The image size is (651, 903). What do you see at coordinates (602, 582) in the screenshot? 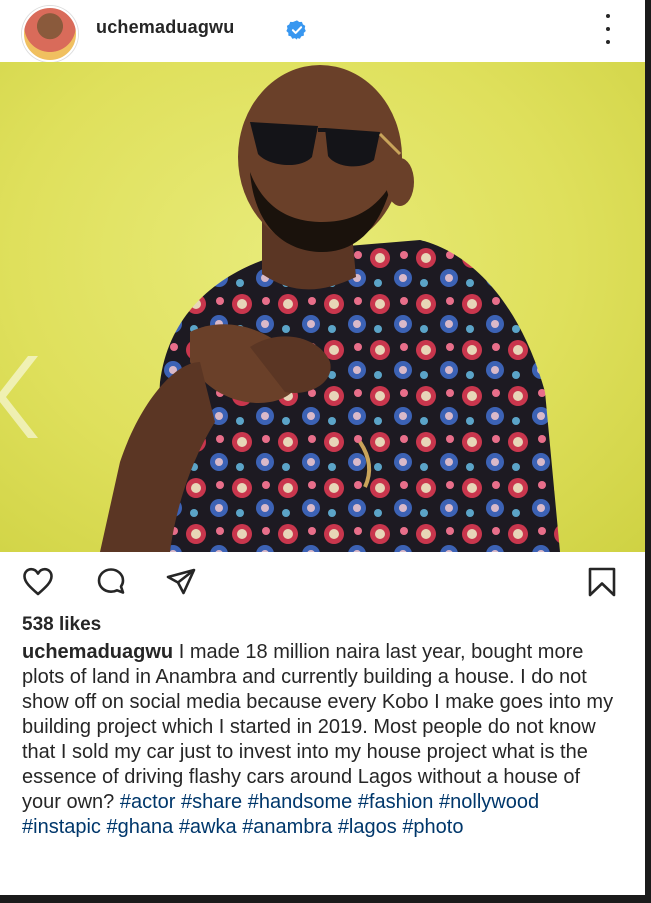
I see `bookmark-icon` at bounding box center [602, 582].